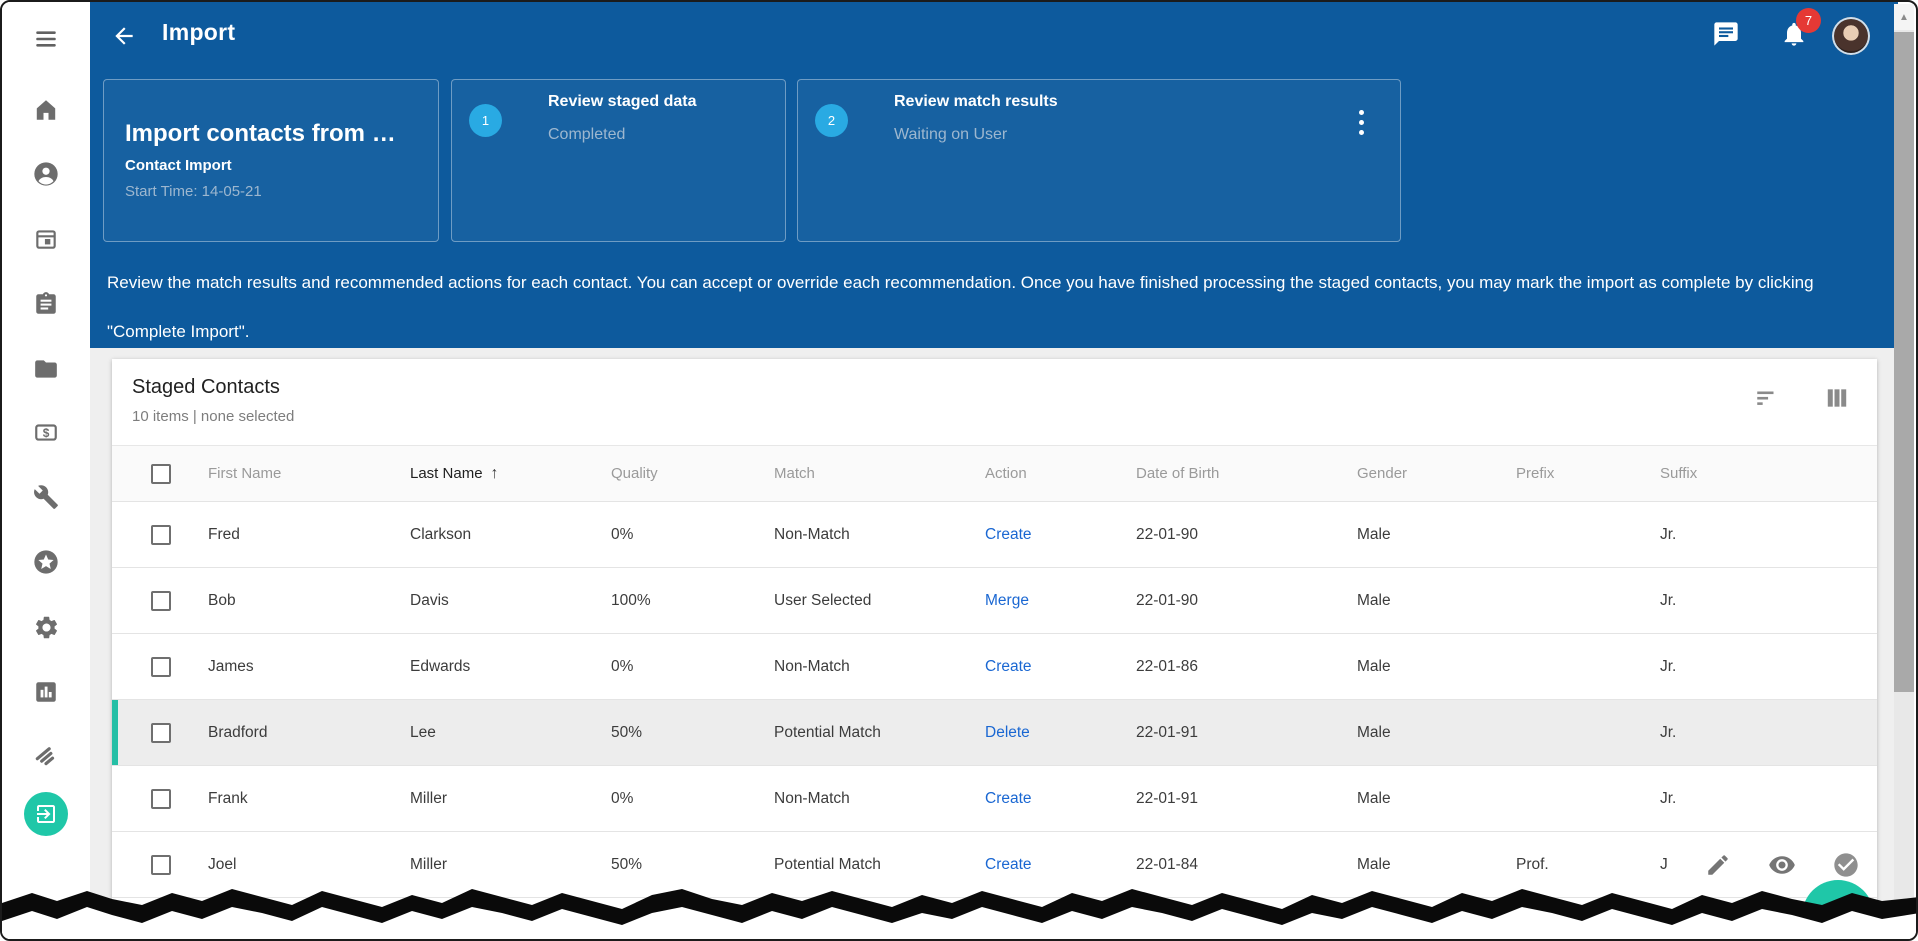 This screenshot has width=1918, height=941. Describe the element at coordinates (879, 473) in the screenshot. I see `col-match: Match` at that location.